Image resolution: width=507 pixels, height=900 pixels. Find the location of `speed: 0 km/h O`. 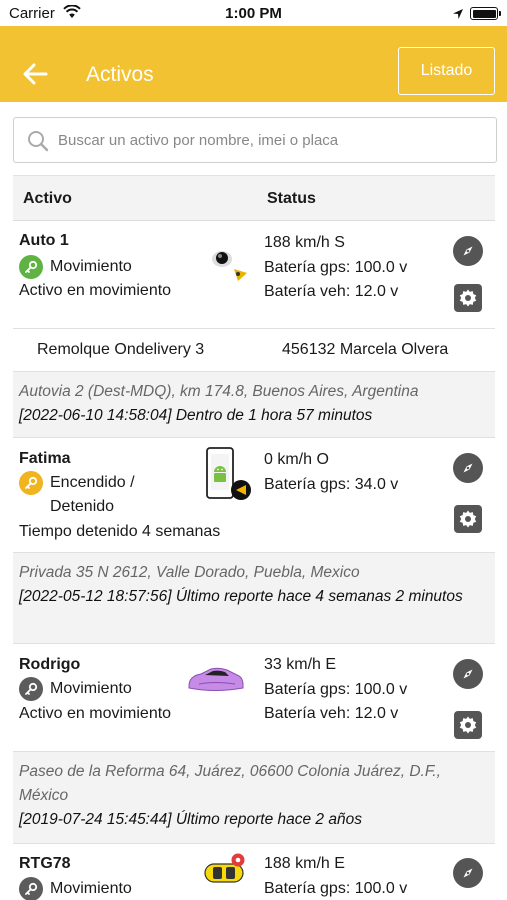

speed: 0 km/h O is located at coordinates (296, 459).